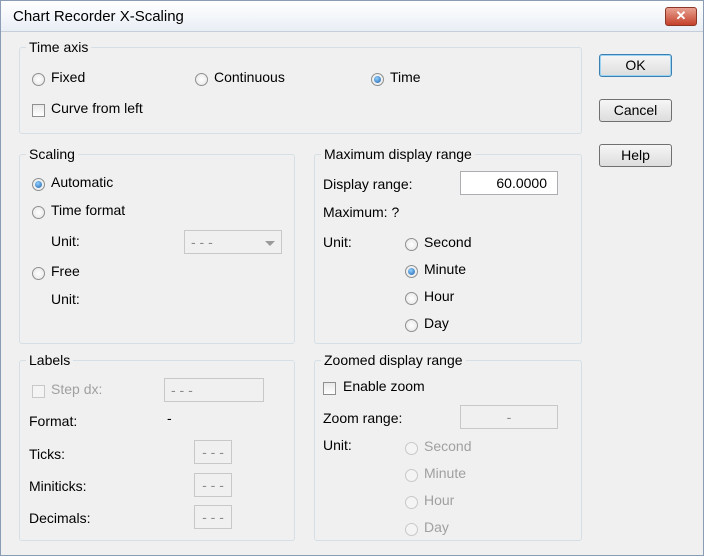  I want to click on decimals-input: - - -, so click(213, 517).